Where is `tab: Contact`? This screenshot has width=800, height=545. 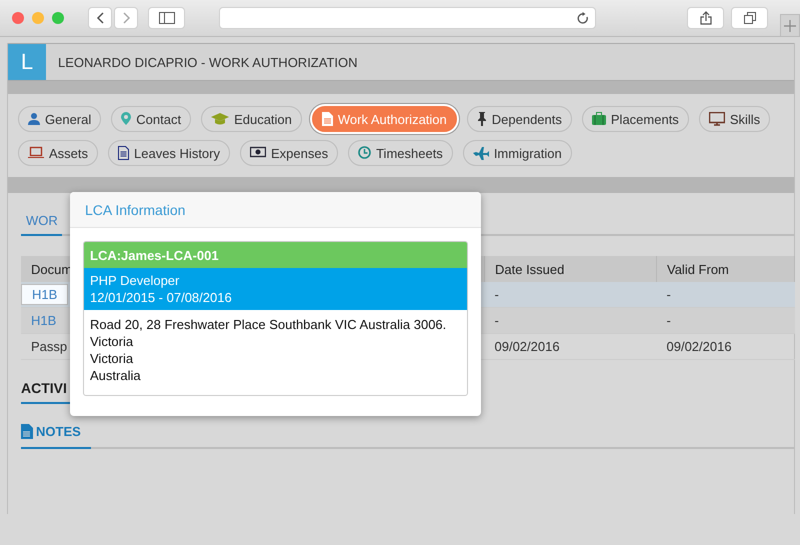 tab: Contact is located at coordinates (151, 119).